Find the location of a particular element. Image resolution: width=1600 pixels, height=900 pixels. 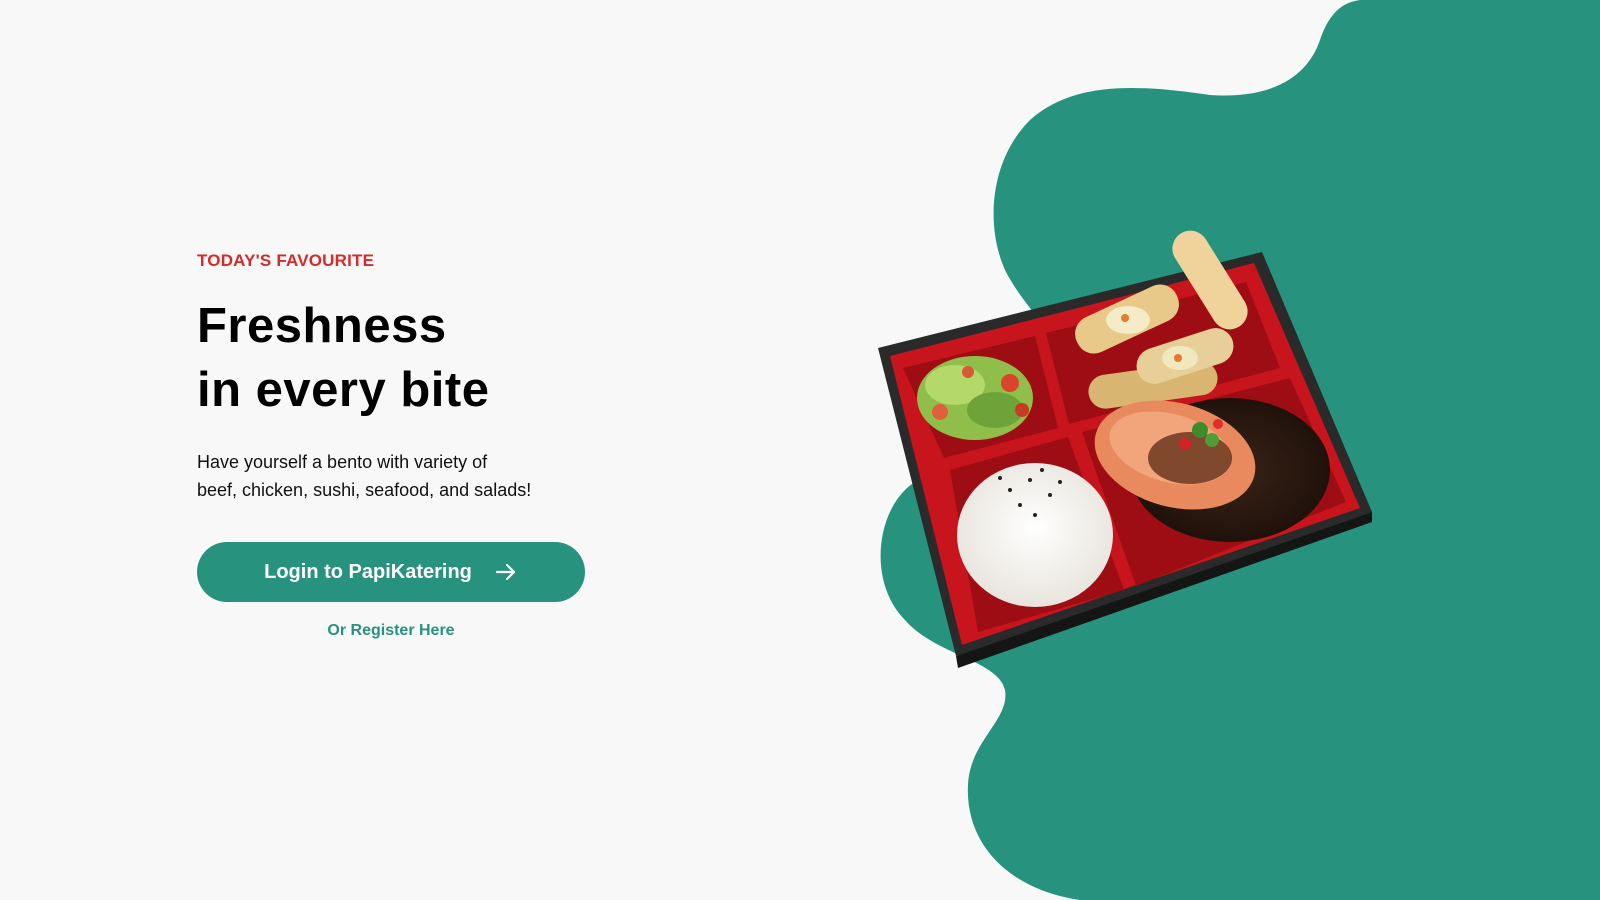

login-button: Login to PapiKatering is located at coordinates (391, 572).